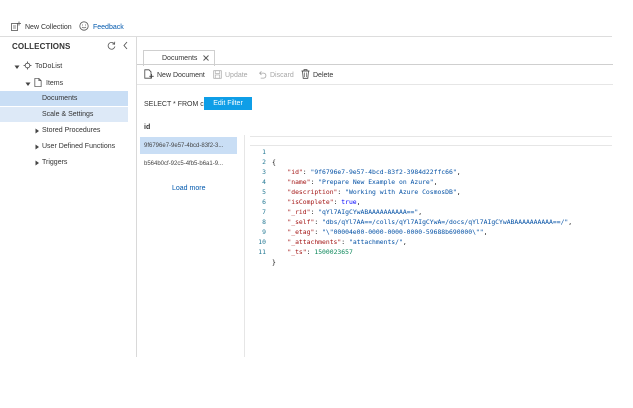 The width and height of the screenshot is (633, 408). What do you see at coordinates (68, 66) in the screenshot?
I see `tree-database-todolist: ToDoList` at bounding box center [68, 66].